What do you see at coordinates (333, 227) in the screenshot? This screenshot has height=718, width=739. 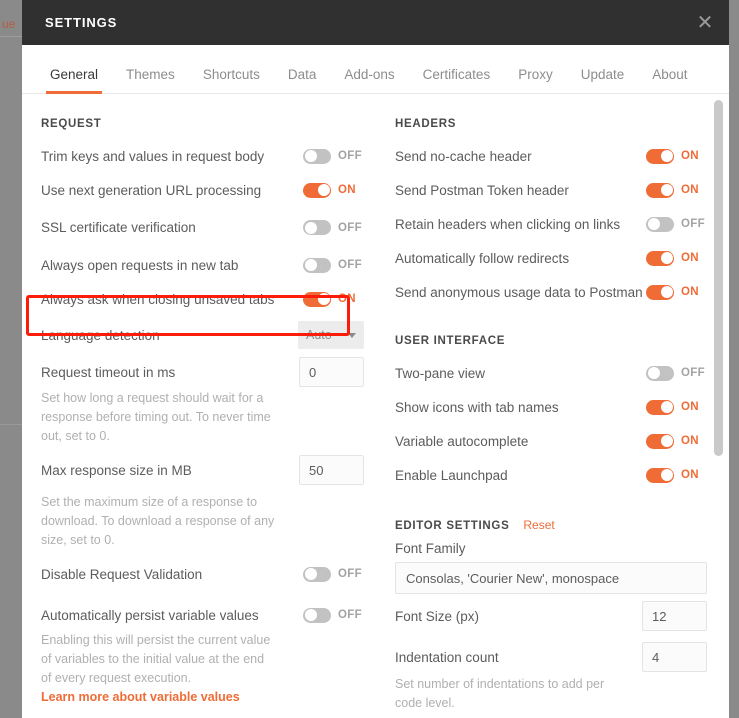 I see `ssl-verification-toggle: OFF` at bounding box center [333, 227].